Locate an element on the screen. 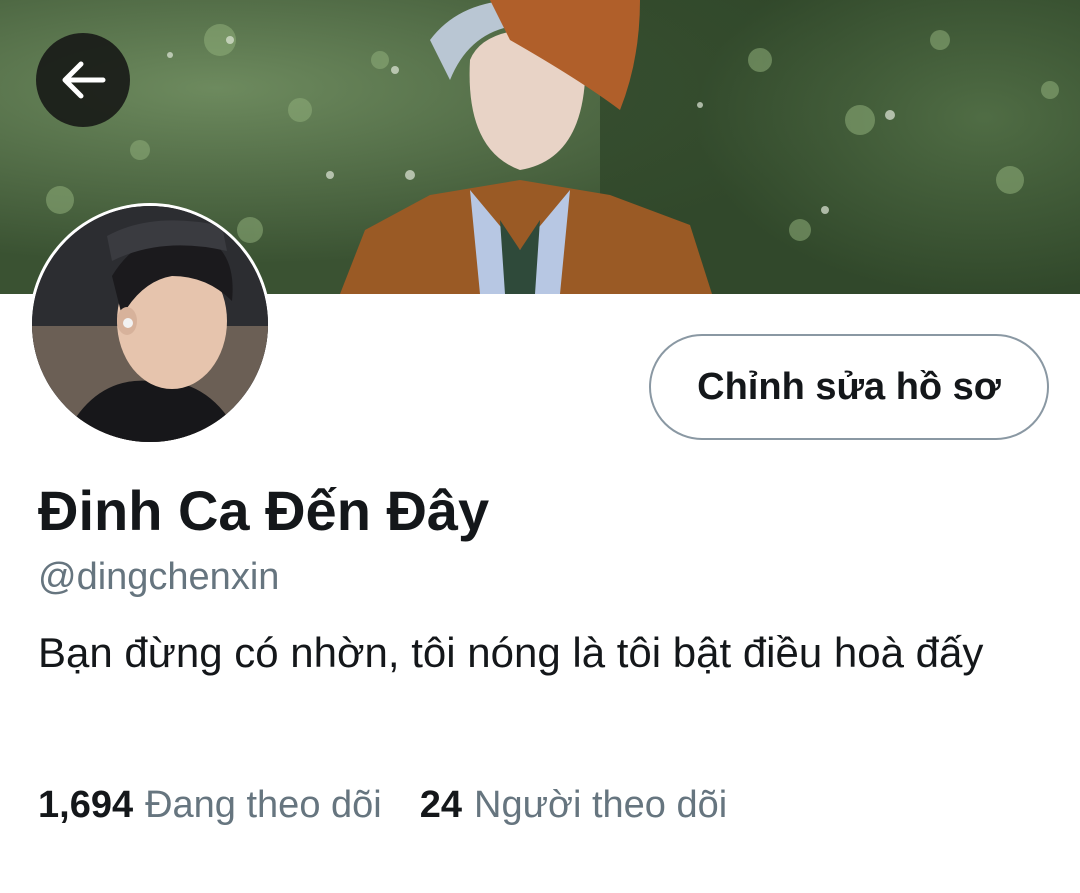  edit-profile-button: Chỉnh sửa hồ sơ is located at coordinates (849, 387).